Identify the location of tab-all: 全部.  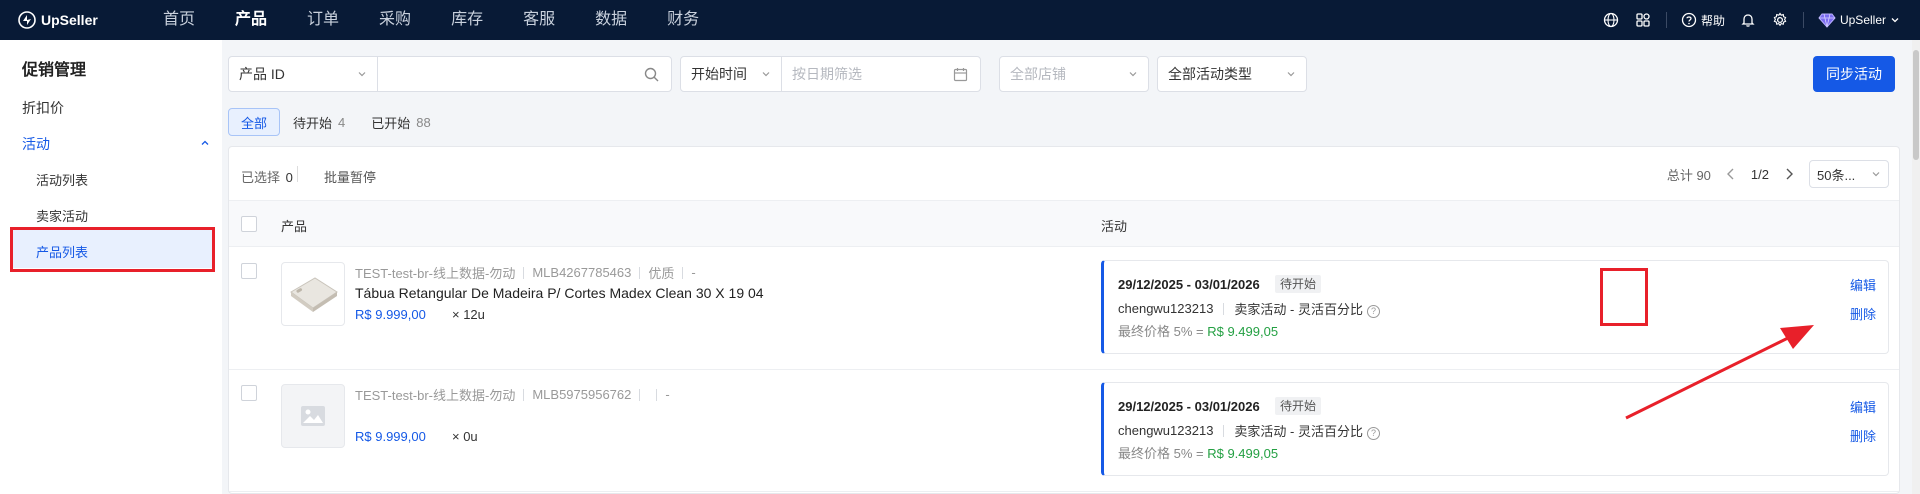
(254, 122).